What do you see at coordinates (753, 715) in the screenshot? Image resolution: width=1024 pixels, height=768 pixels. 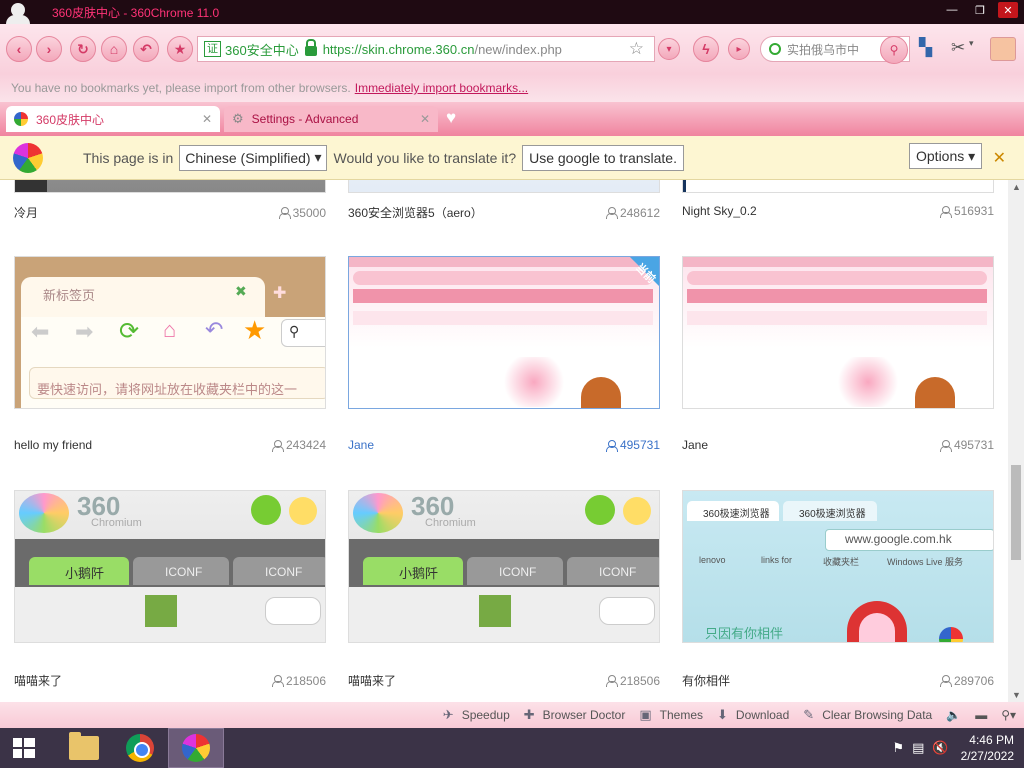 I see `download-button: ⬇ Download` at bounding box center [753, 715].